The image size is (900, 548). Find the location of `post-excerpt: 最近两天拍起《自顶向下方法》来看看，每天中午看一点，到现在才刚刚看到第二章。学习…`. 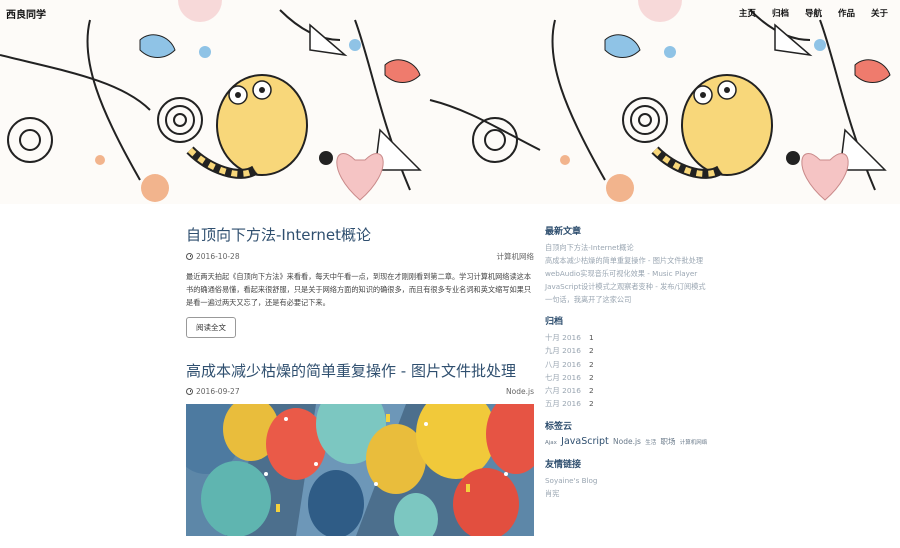

post-excerpt: 最近两天拍起《自顶向下方法》来看看，每天中午看一点，到现在才刚刚看到第二章。学习… is located at coordinates (359, 289).